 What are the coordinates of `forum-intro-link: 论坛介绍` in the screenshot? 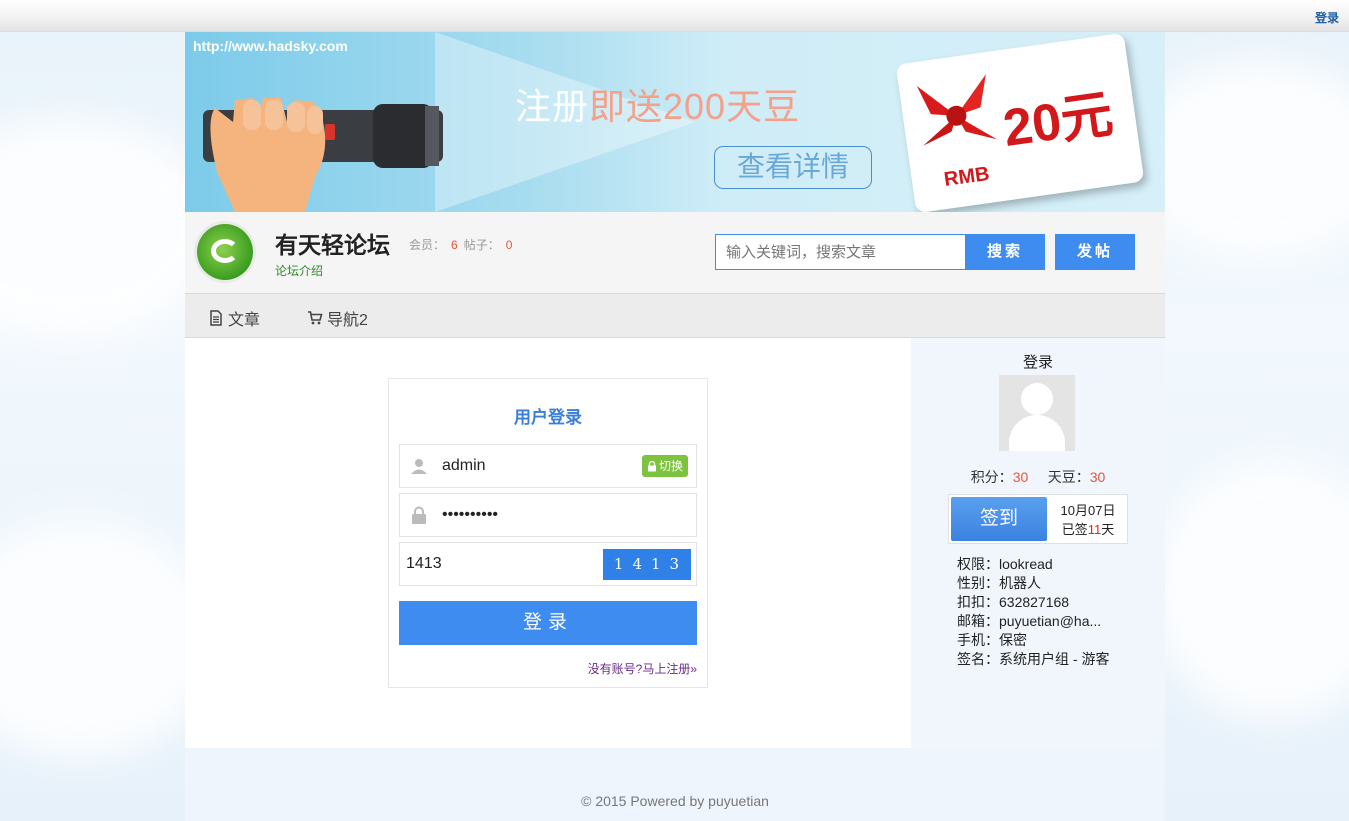 It's located at (299, 270).